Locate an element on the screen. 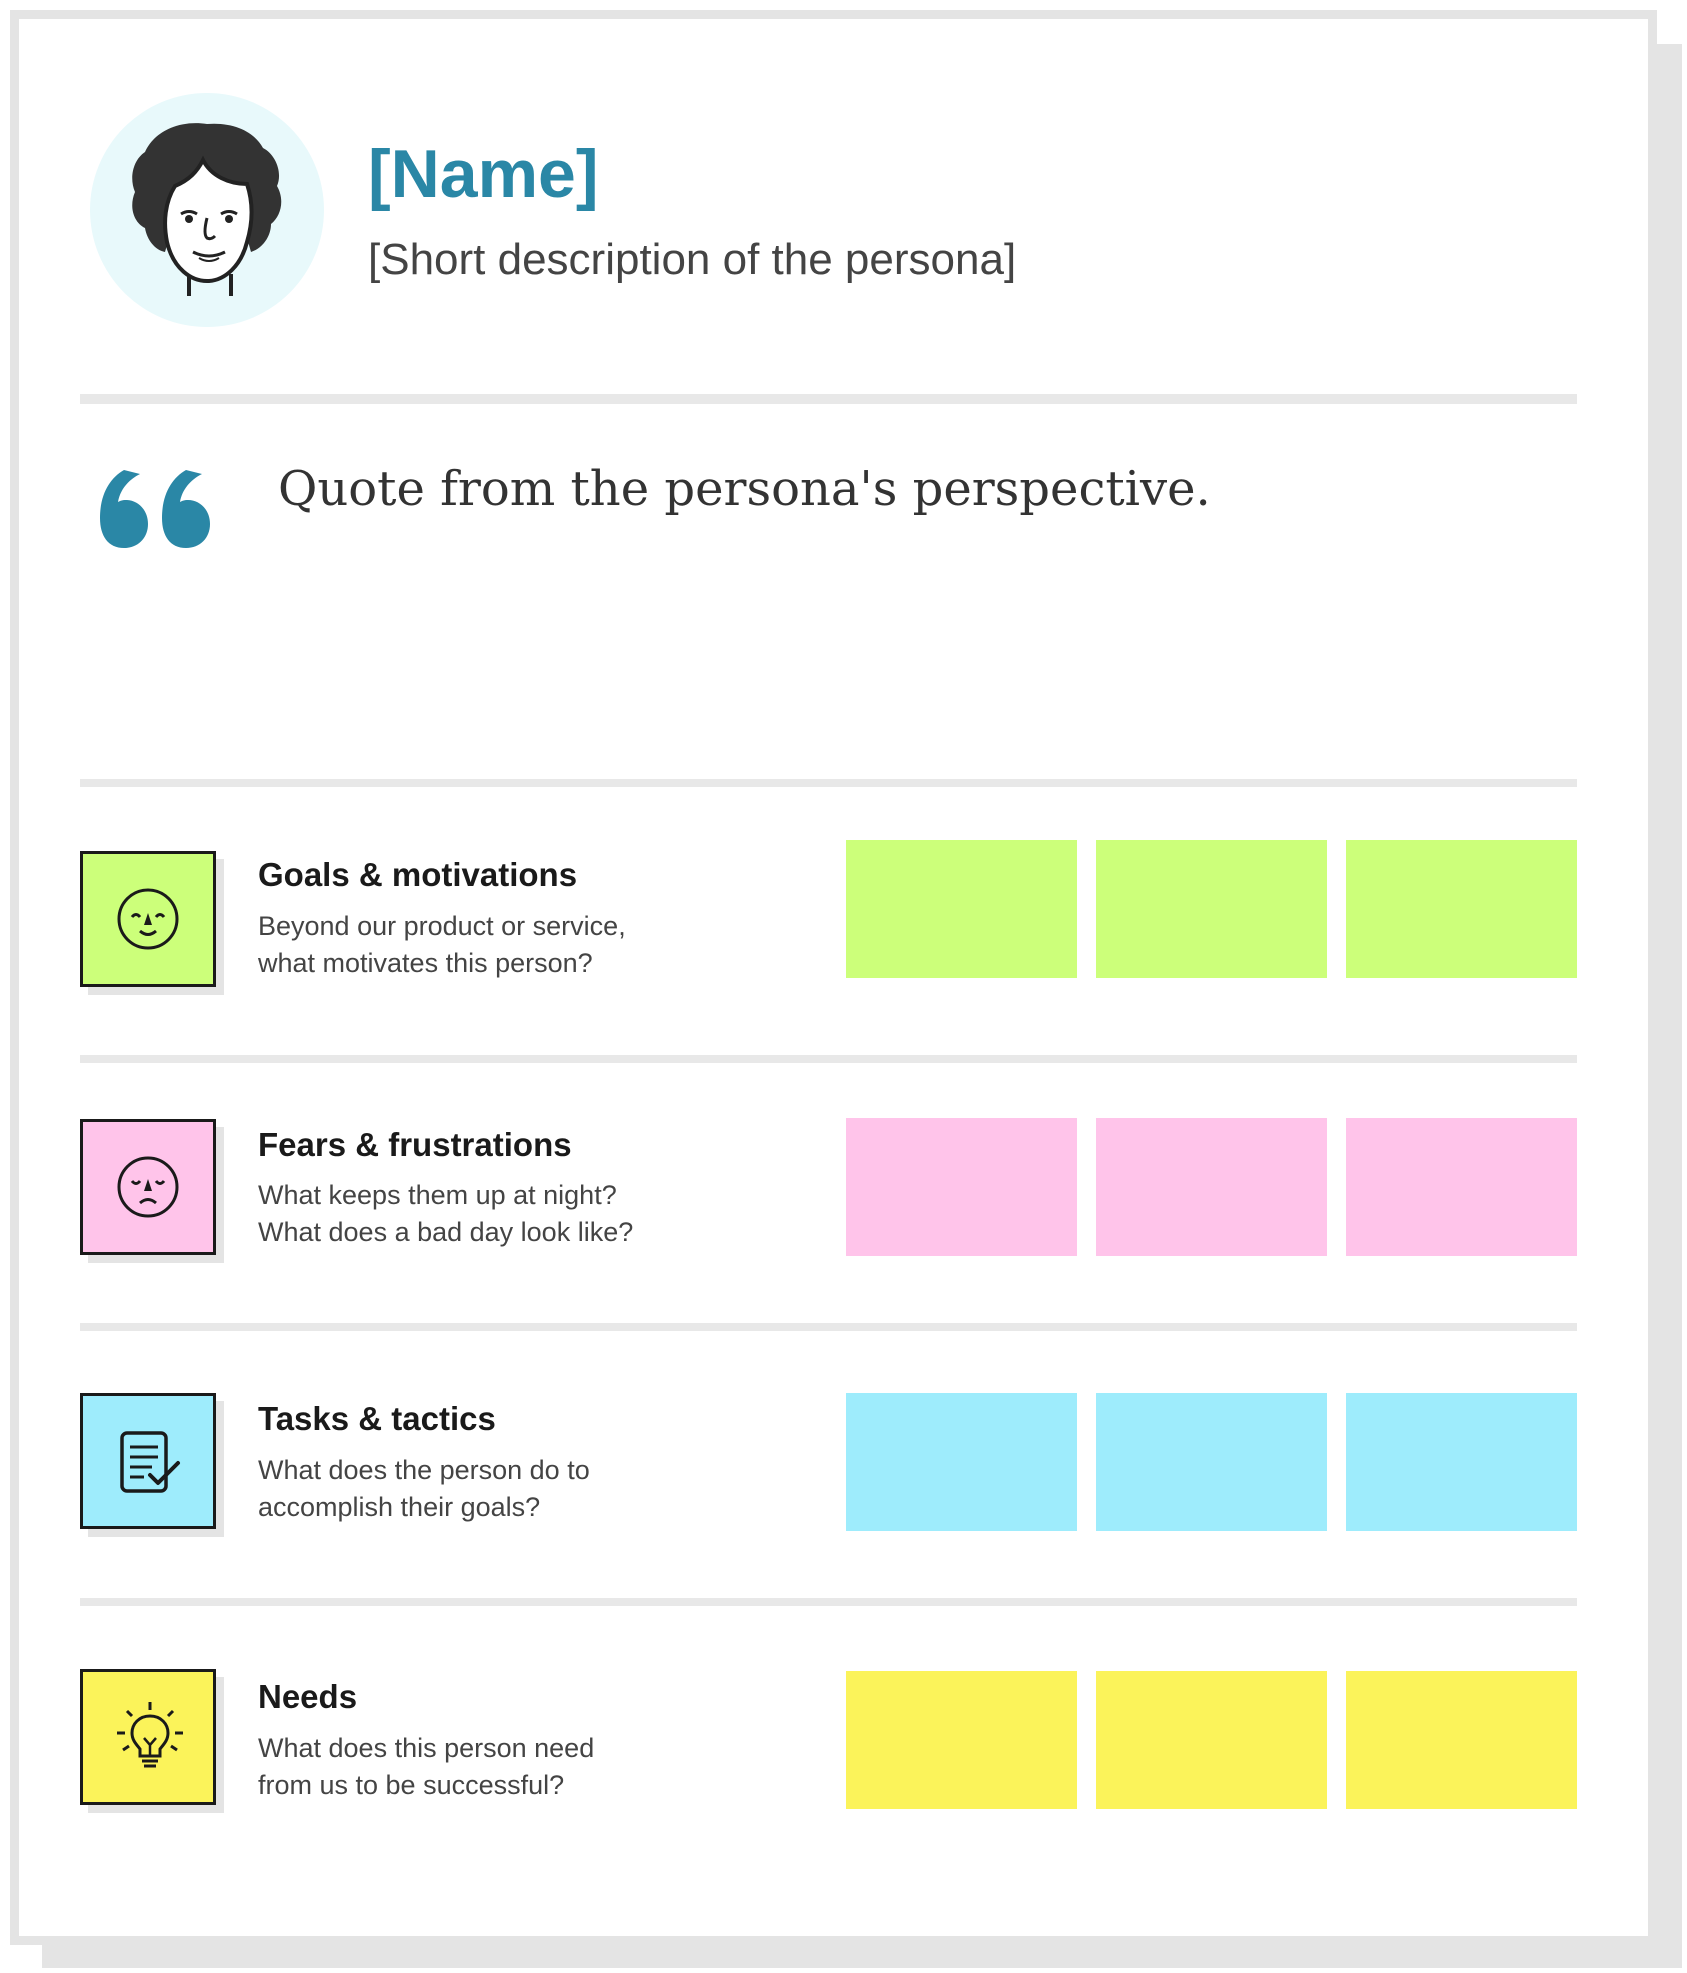  section-title-fears: Fears & frustrations is located at coordinates (415, 1144).